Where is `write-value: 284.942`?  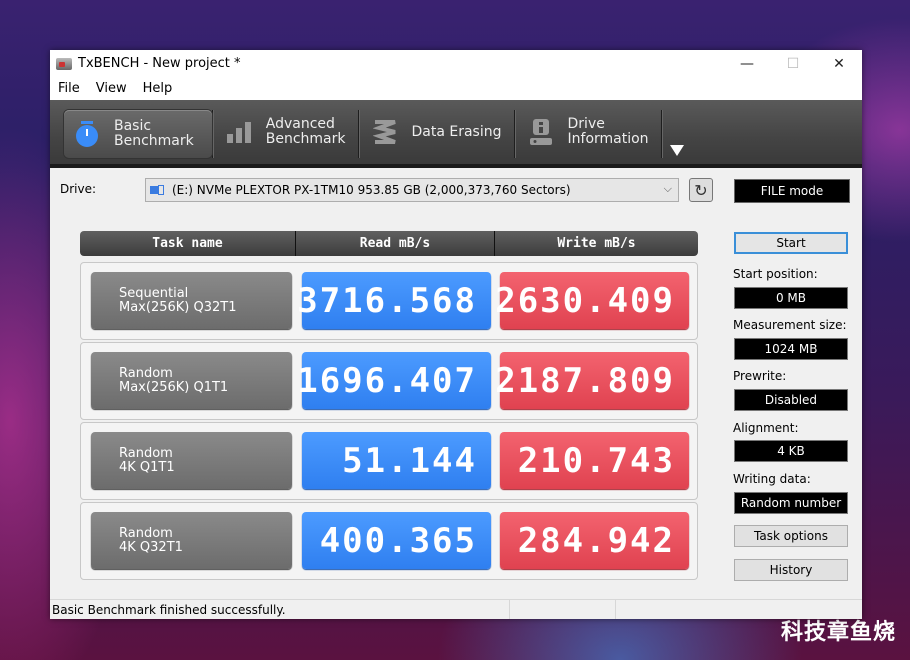
write-value: 284.942 is located at coordinates (594, 540).